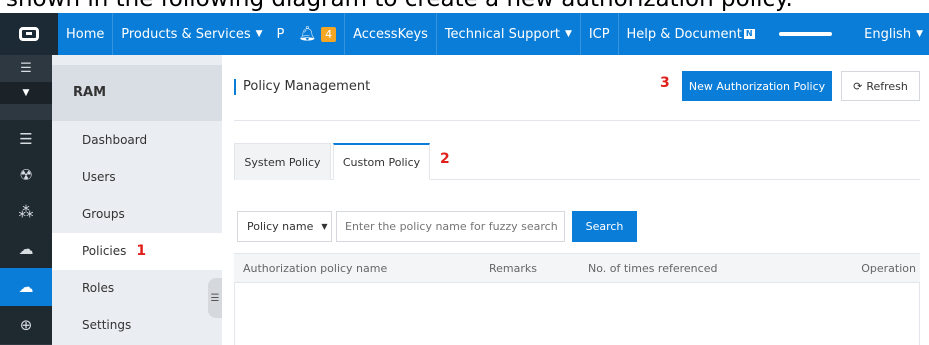 The width and height of the screenshot is (929, 345). Describe the element at coordinates (137, 214) in the screenshot. I see `sidebar-item-groups: Groups` at that location.